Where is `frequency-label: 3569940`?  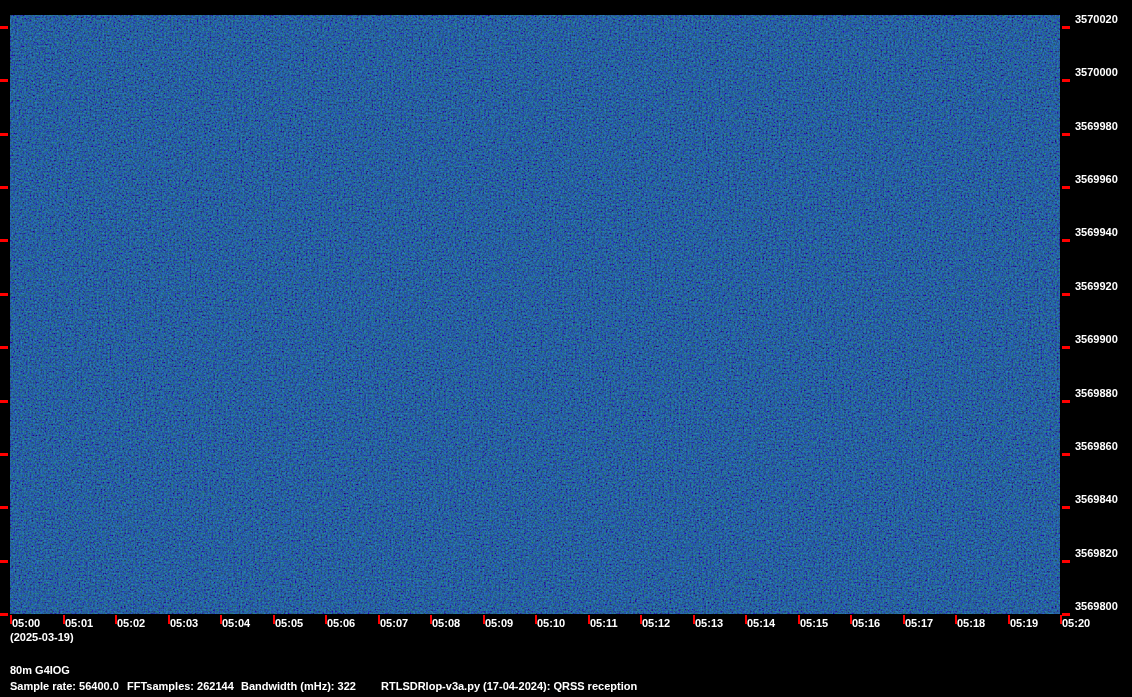 frequency-label: 3569940 is located at coordinates (1096, 232).